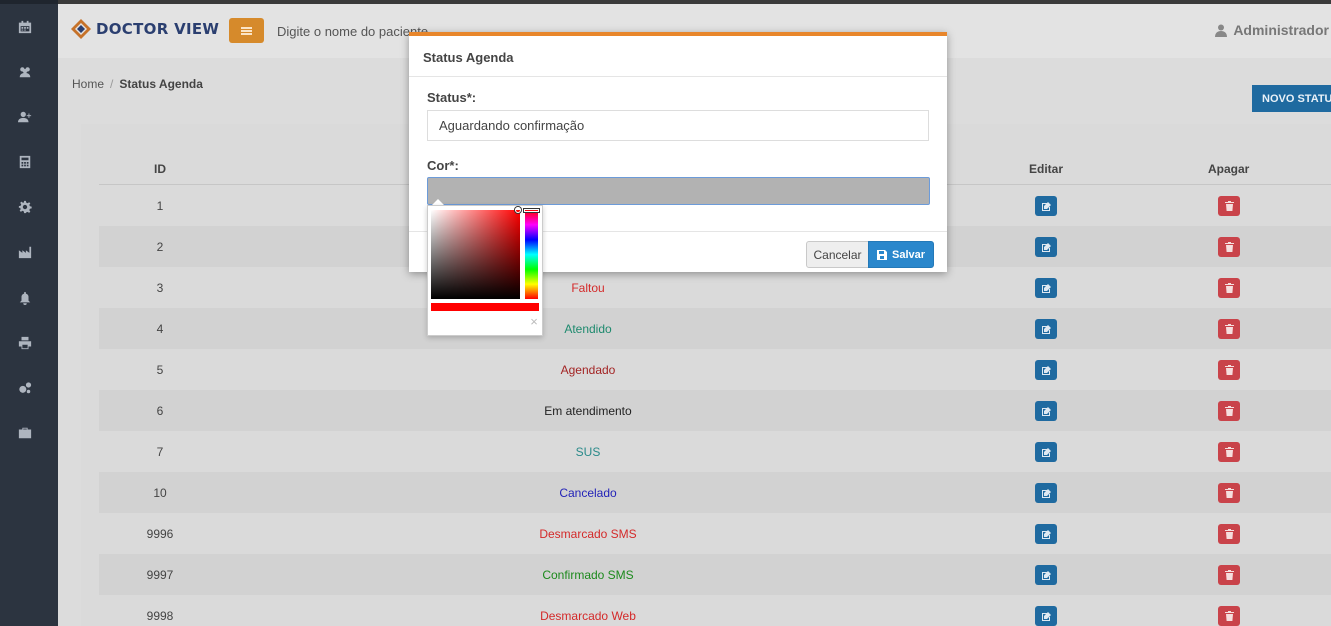  I want to click on row-description: Desmarcado SMS, so click(588, 534).